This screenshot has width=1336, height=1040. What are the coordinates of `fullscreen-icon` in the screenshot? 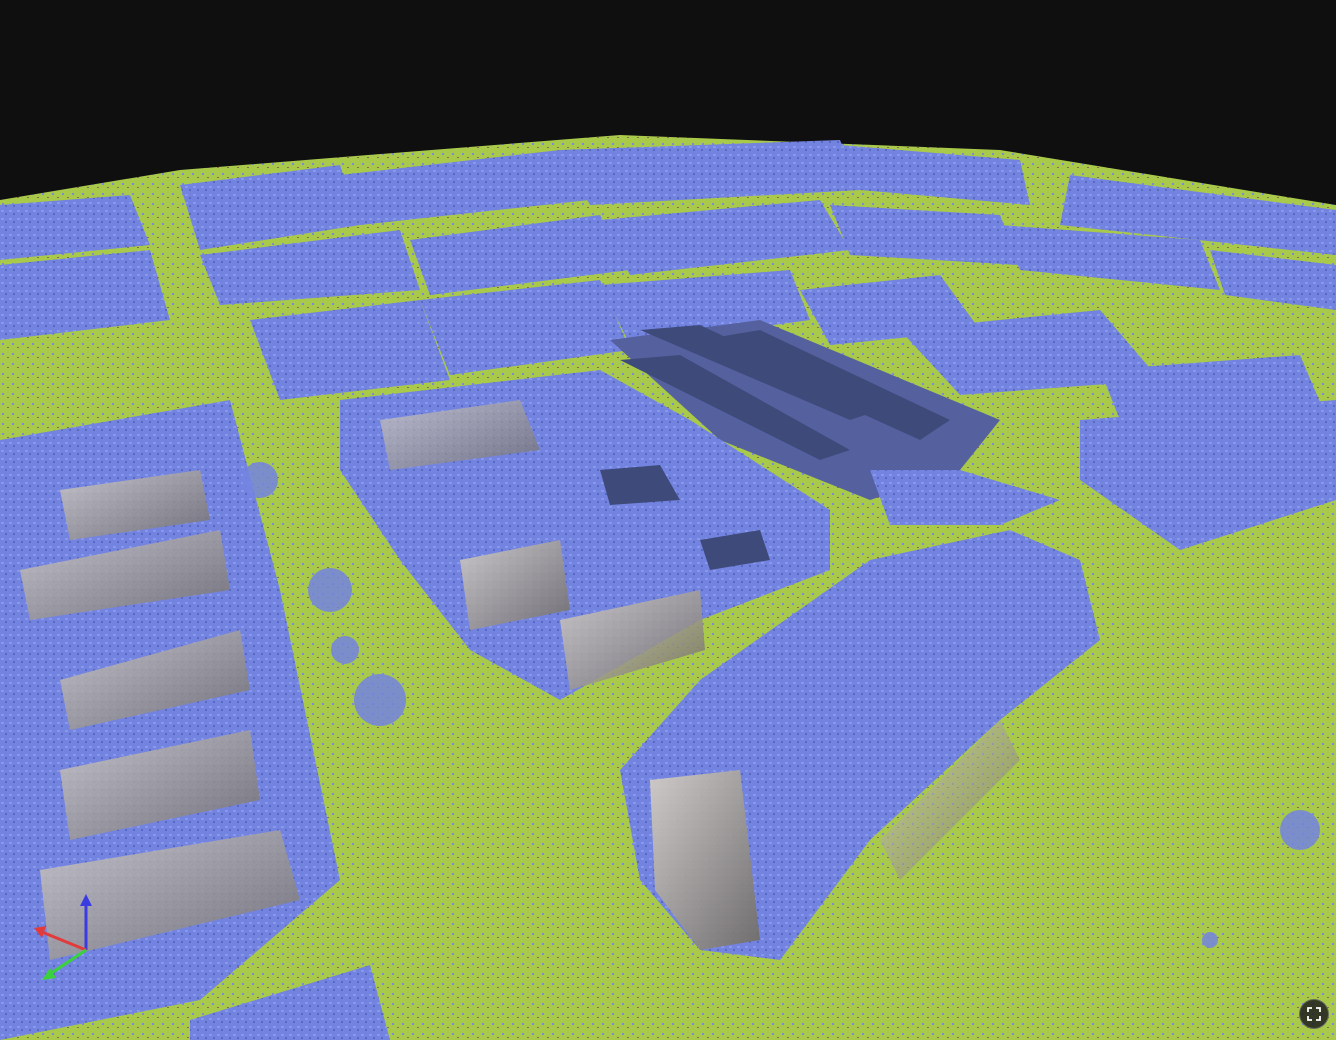 It's located at (1314, 1014).